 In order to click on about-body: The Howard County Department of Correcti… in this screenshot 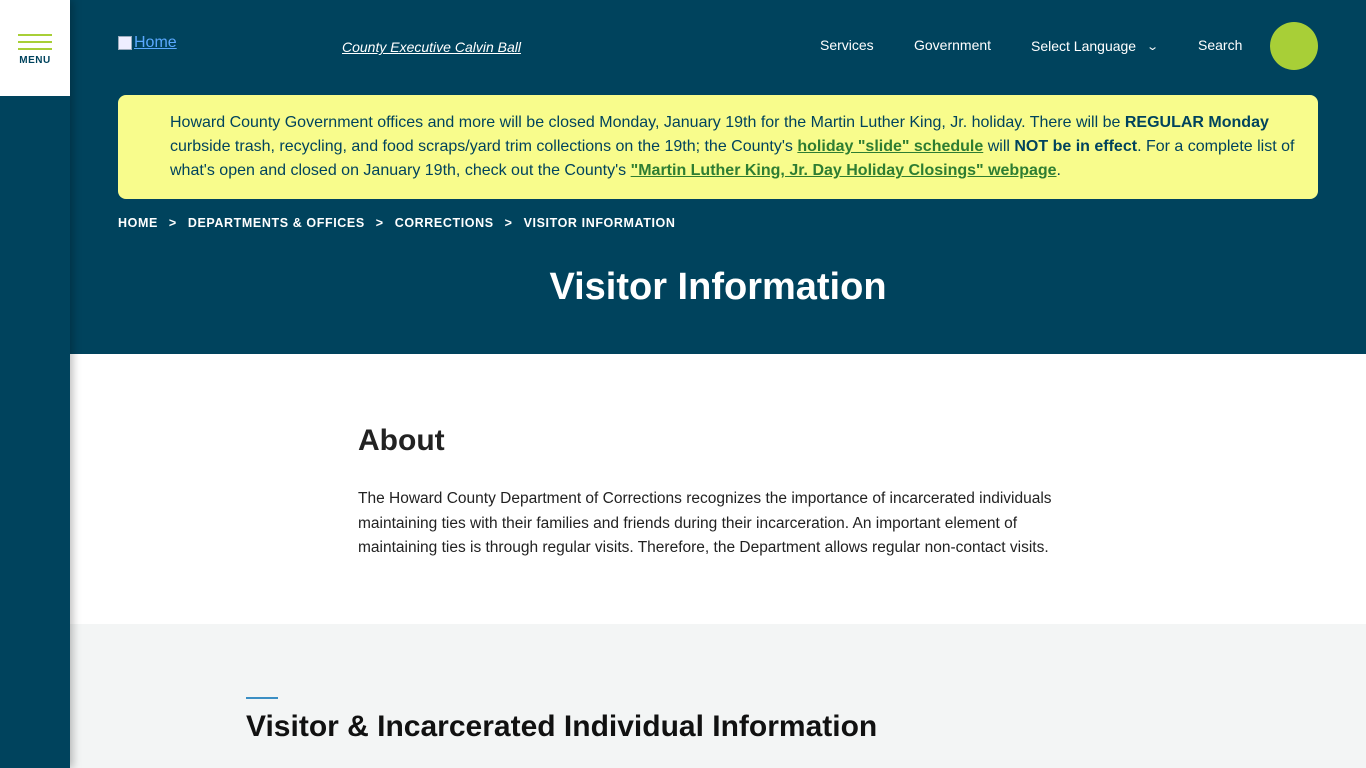, I will do `click(705, 523)`.